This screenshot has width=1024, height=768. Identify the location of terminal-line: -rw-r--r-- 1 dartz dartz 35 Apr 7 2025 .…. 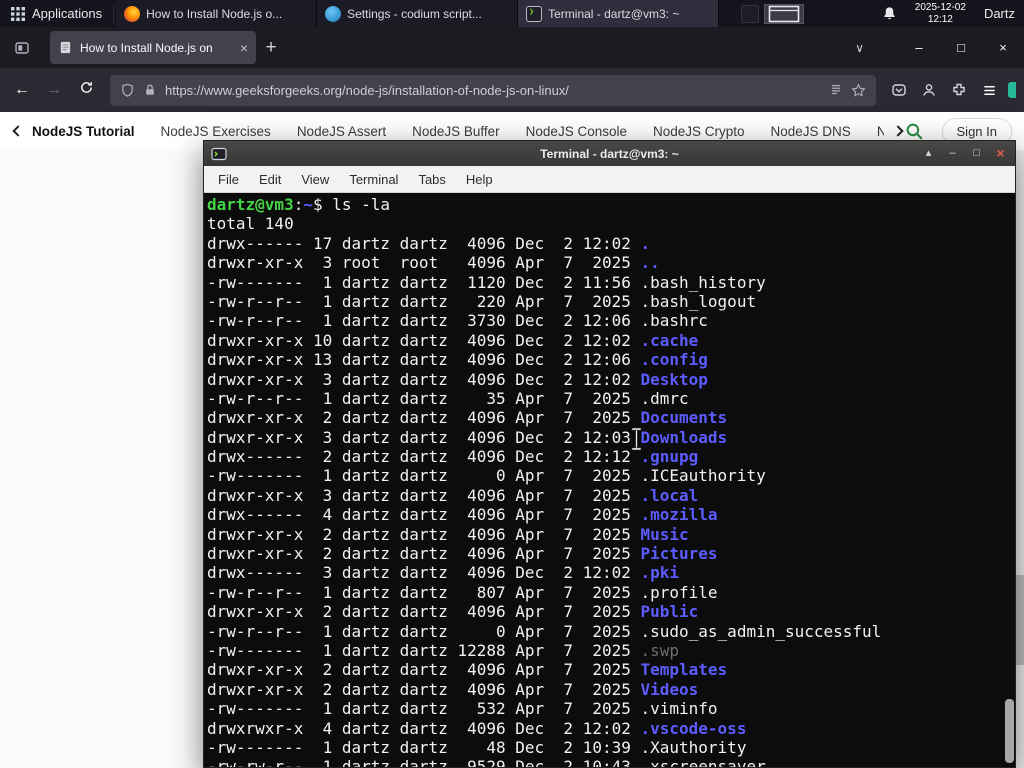
(611, 398).